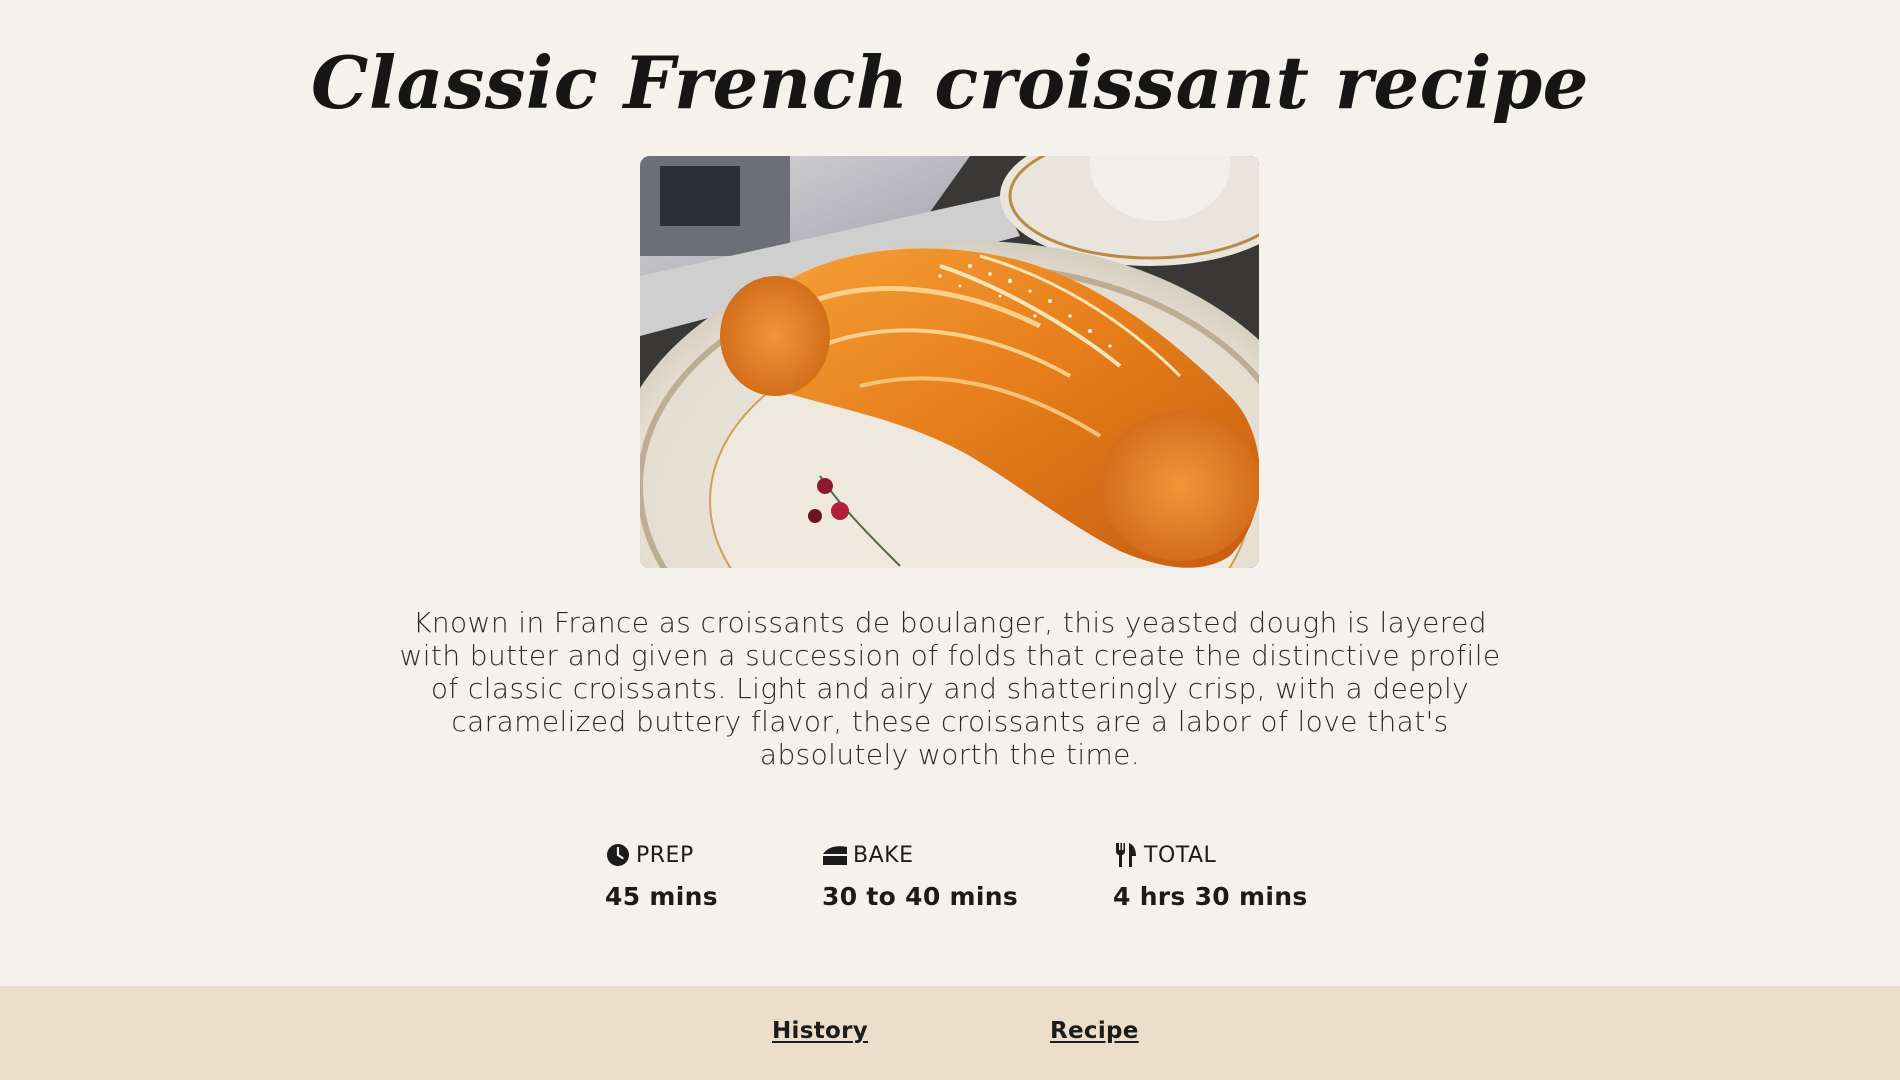  Describe the element at coordinates (1180, 855) in the screenshot. I see `stat-total-label: TOTAL` at that location.